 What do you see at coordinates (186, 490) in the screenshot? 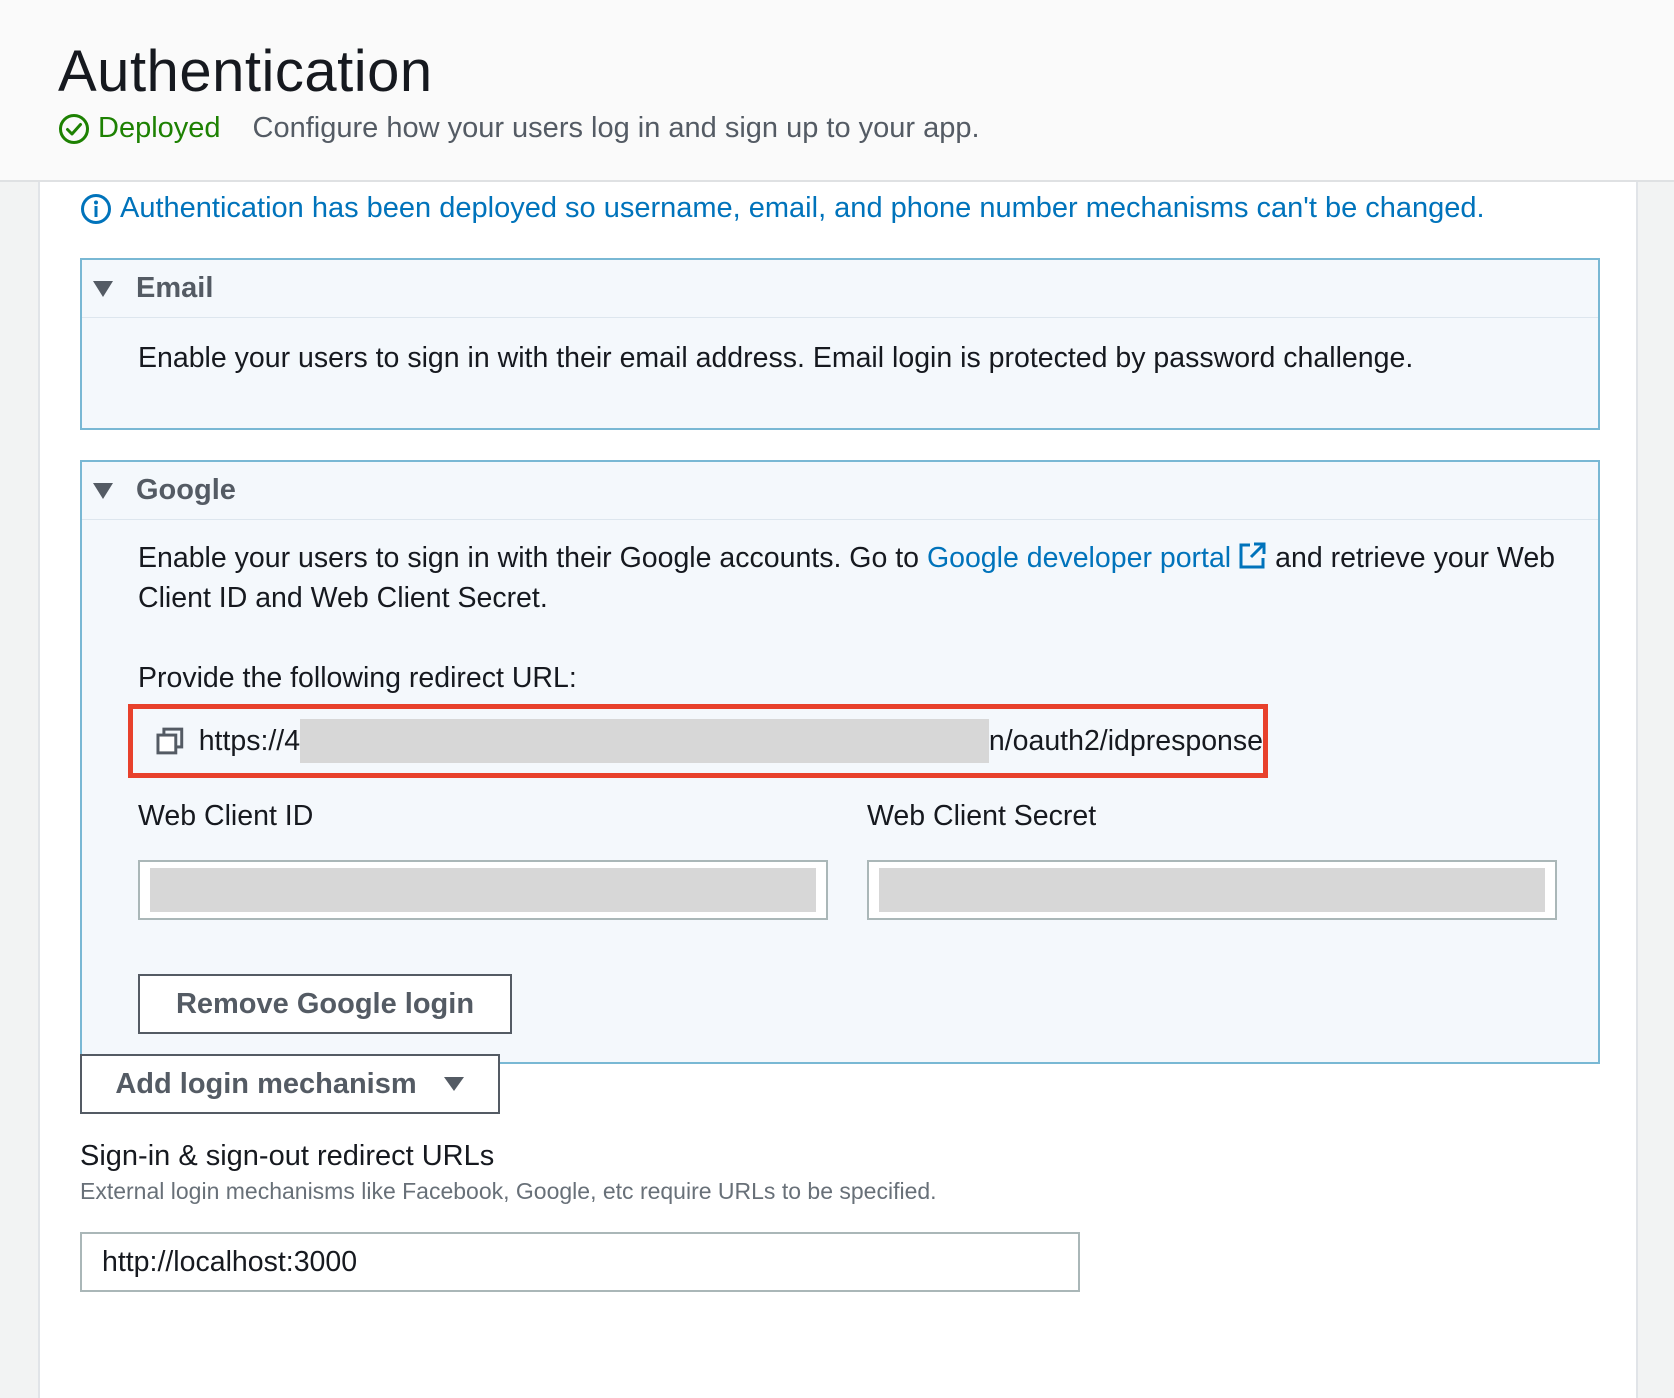
I see `google-panel-title: Google` at bounding box center [186, 490].